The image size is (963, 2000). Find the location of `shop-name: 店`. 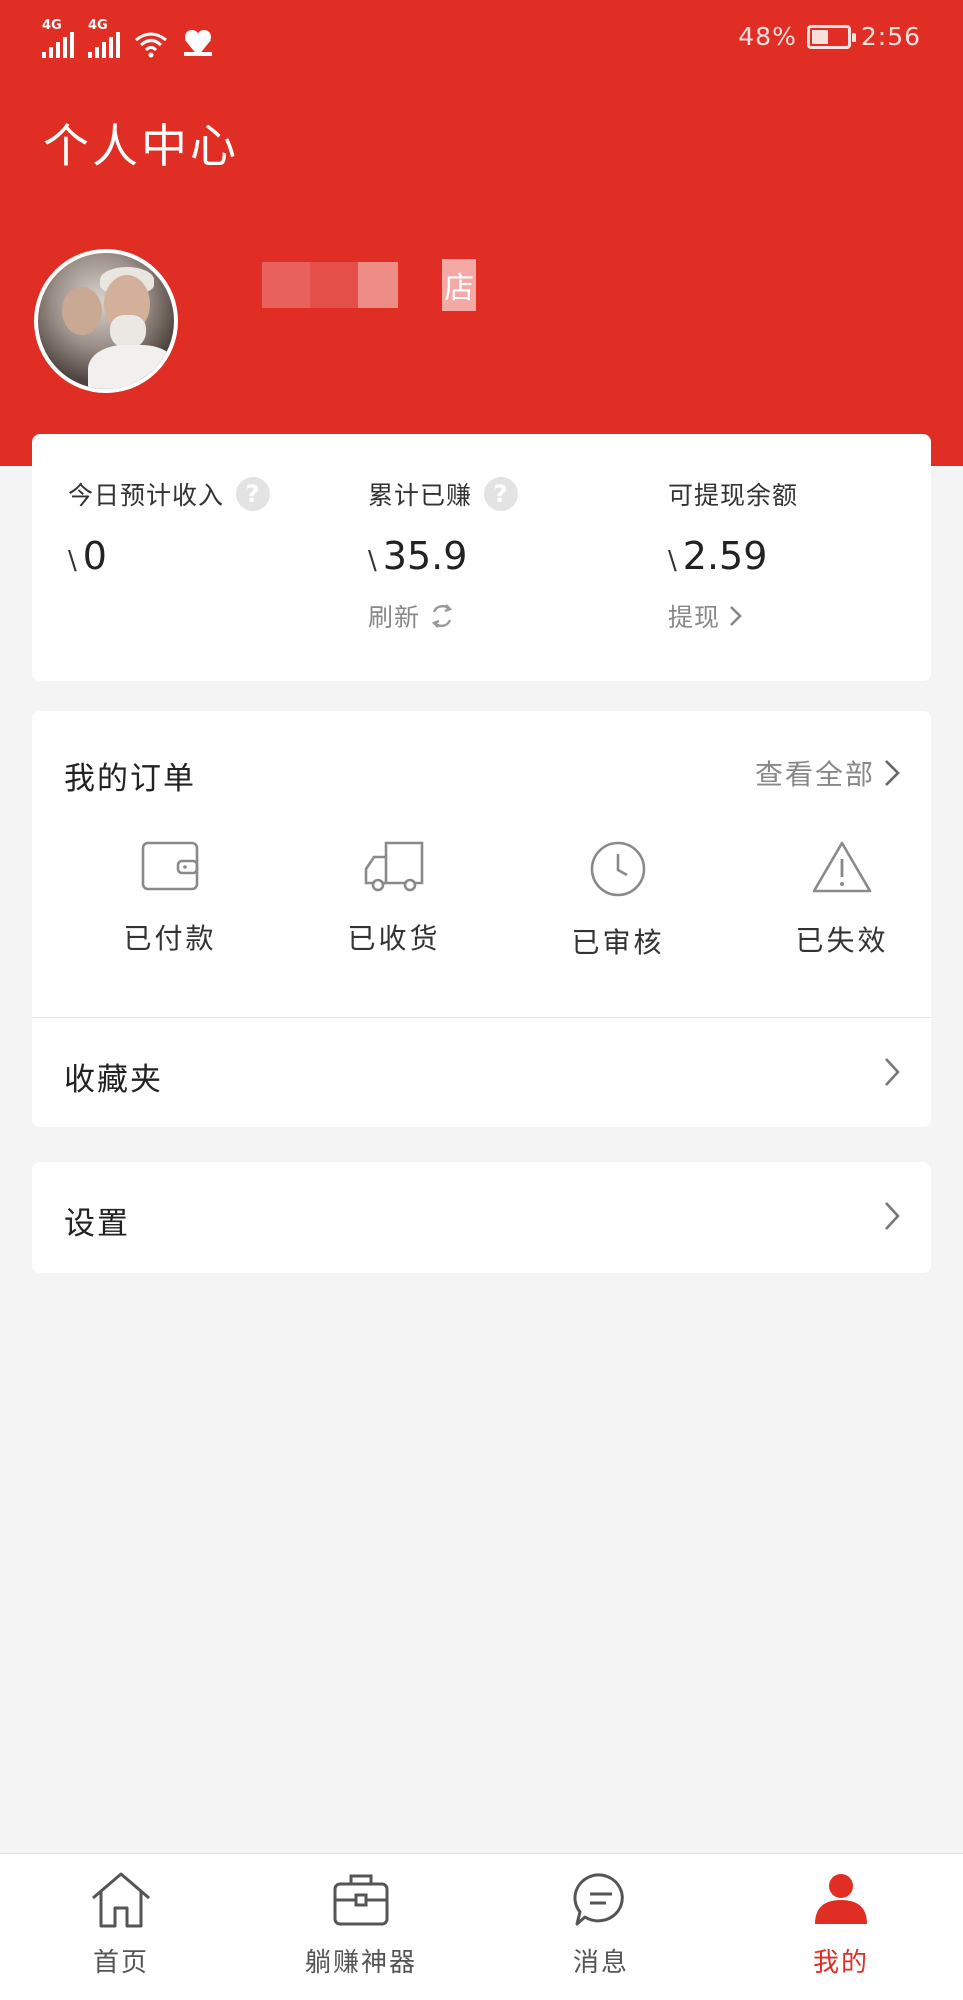

shop-name: 店 is located at coordinates (369, 285).